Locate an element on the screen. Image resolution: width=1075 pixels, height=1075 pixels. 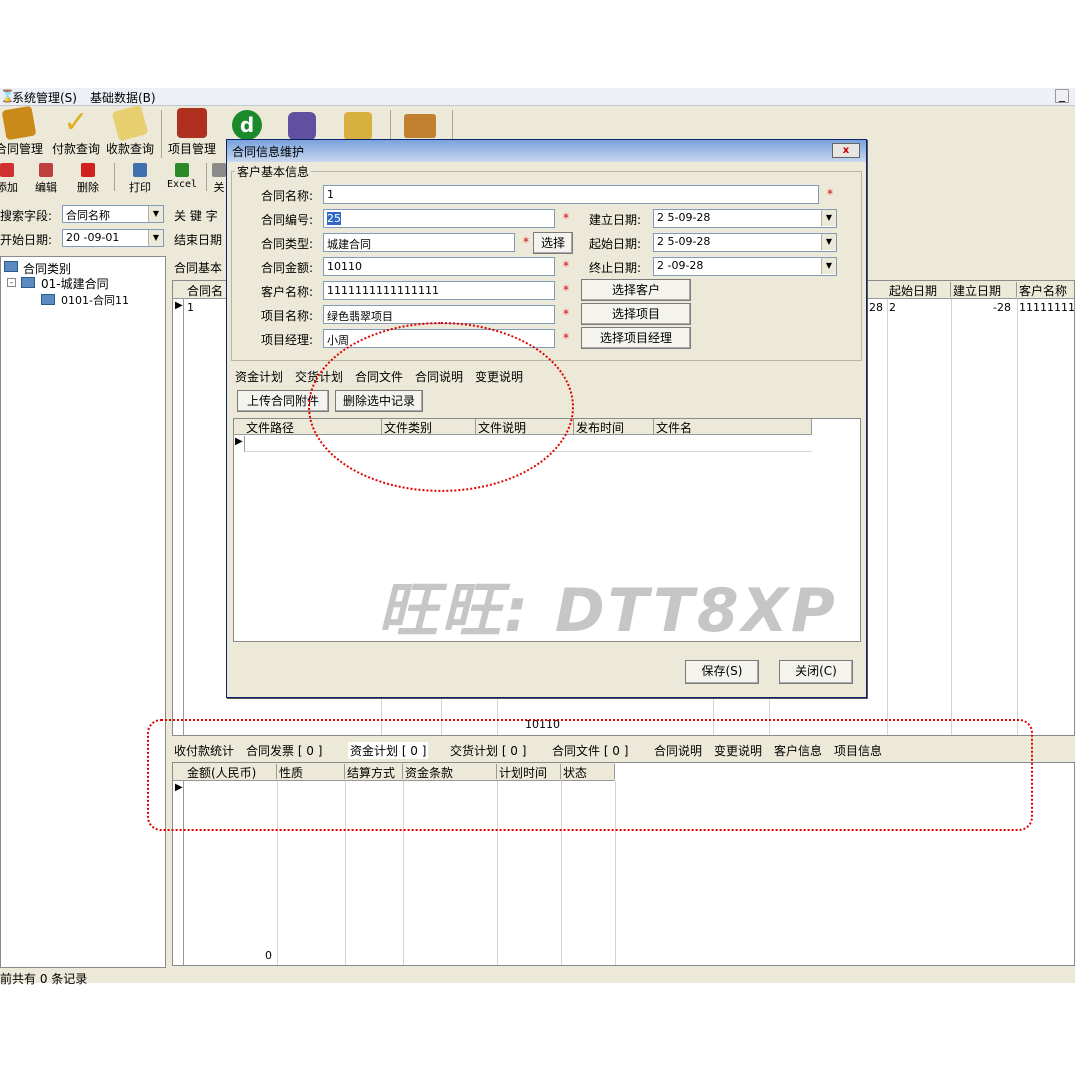
project-icon is located at coordinates (192, 123).